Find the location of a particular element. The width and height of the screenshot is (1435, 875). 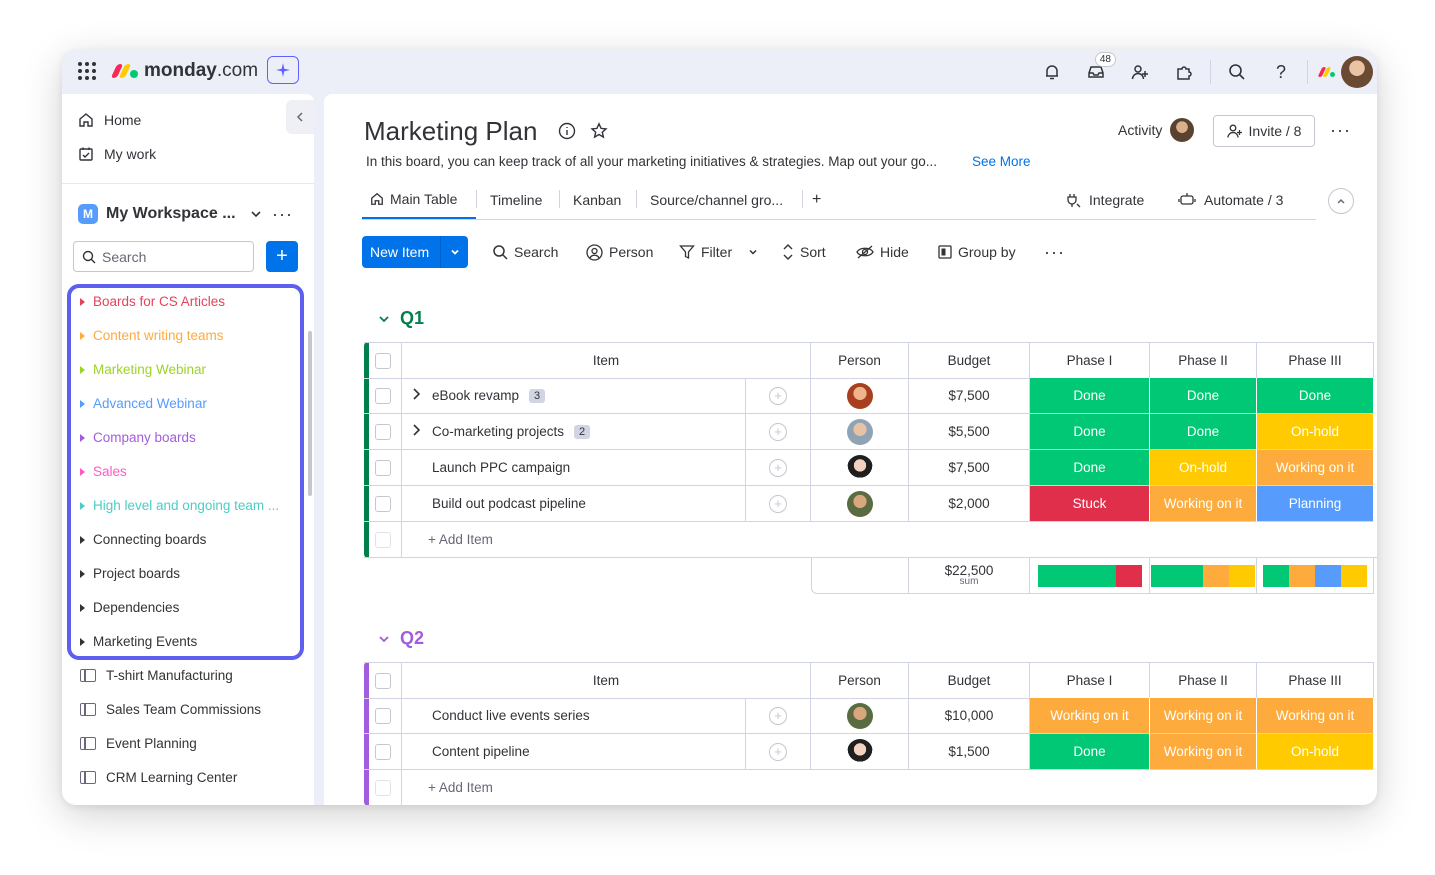

status-cell: Planning is located at coordinates (1315, 504).